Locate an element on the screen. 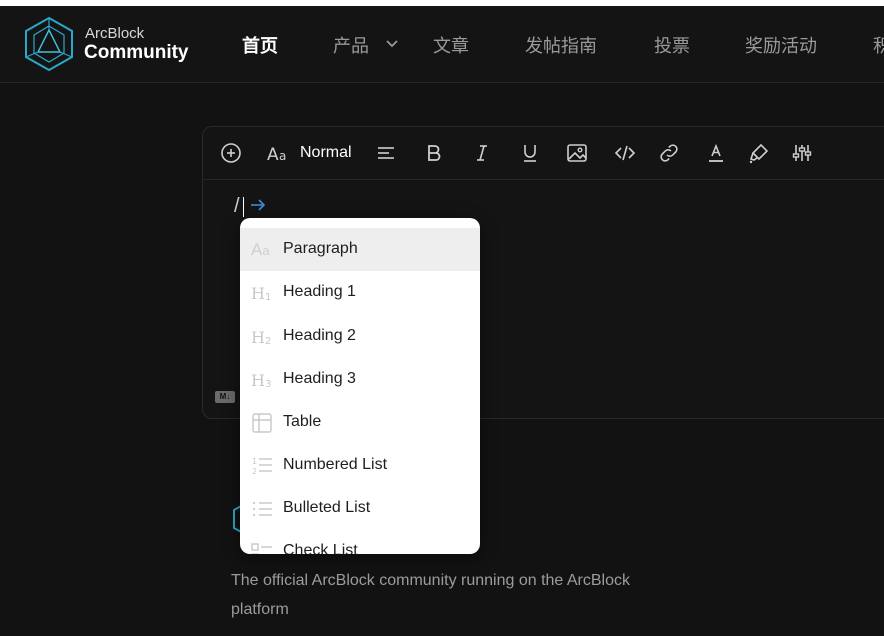  settings-sliders-icon is located at coordinates (802, 153).